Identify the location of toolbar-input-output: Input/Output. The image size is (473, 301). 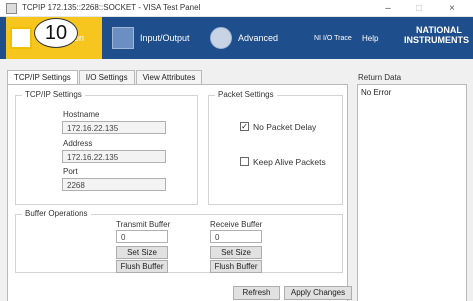
(151, 38).